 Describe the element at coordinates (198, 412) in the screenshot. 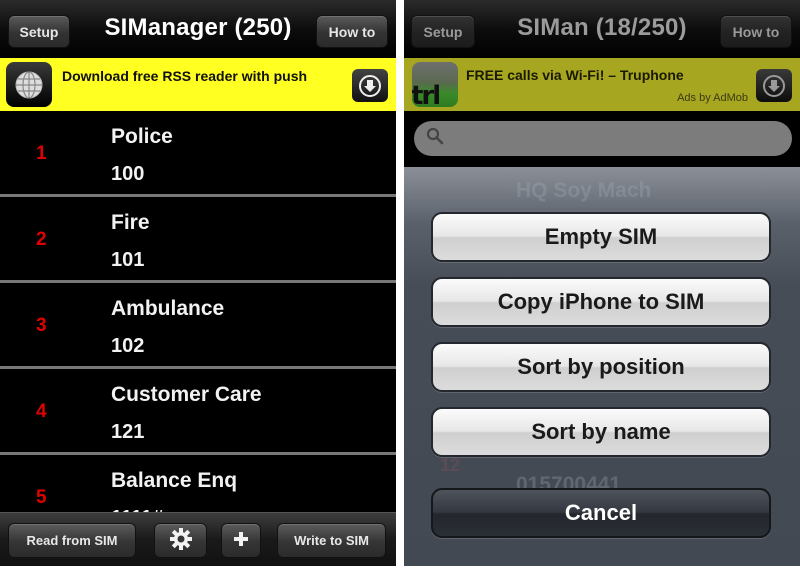

I see `contact-row: 4 Customer Care 121` at that location.